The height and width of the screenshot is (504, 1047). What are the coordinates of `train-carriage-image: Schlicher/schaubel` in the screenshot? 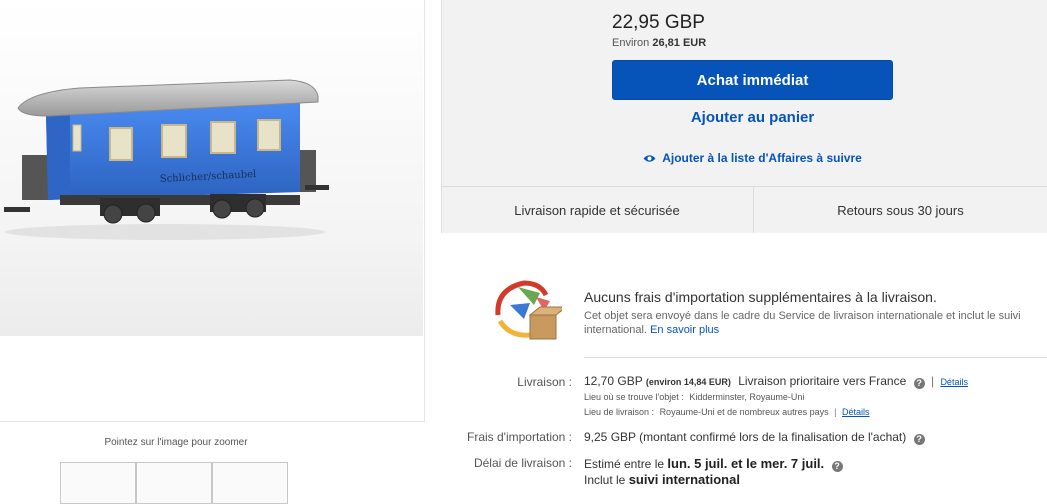 It's located at (166, 159).